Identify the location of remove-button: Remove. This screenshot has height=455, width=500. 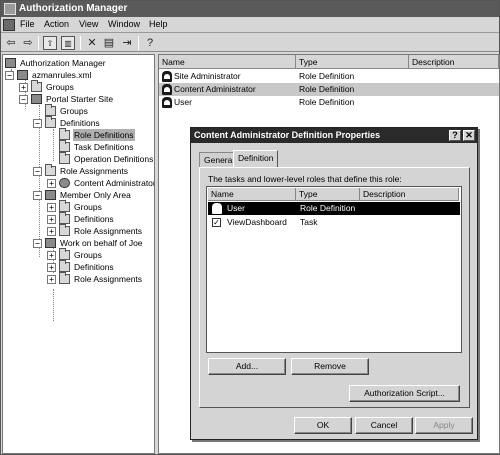
(330, 366).